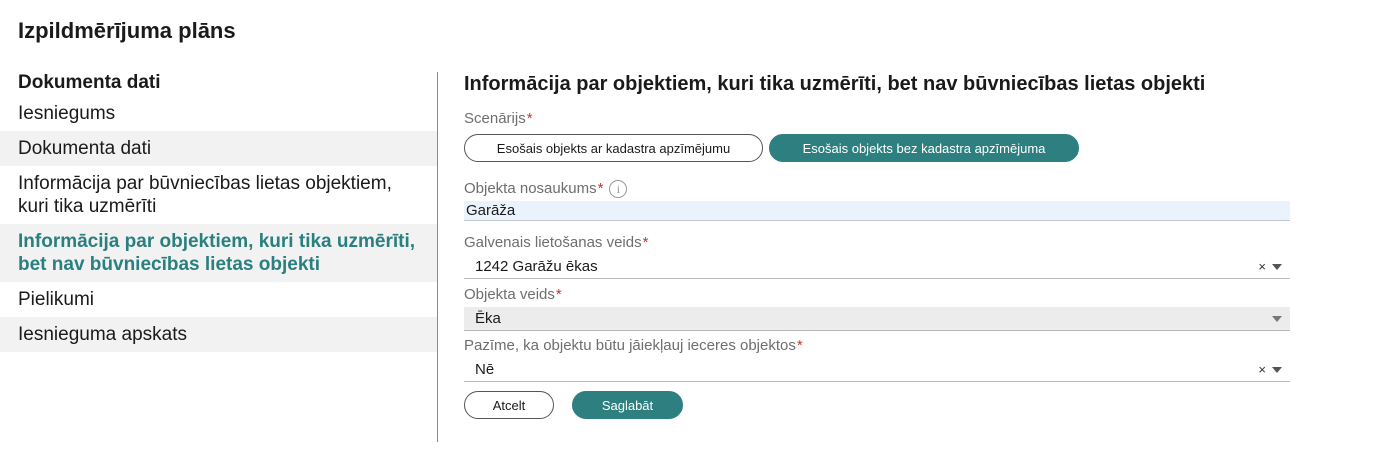 This screenshot has height=460, width=1399. Describe the element at coordinates (218, 113) in the screenshot. I see `sidebar-item-iesniegums: Iesniegums` at that location.